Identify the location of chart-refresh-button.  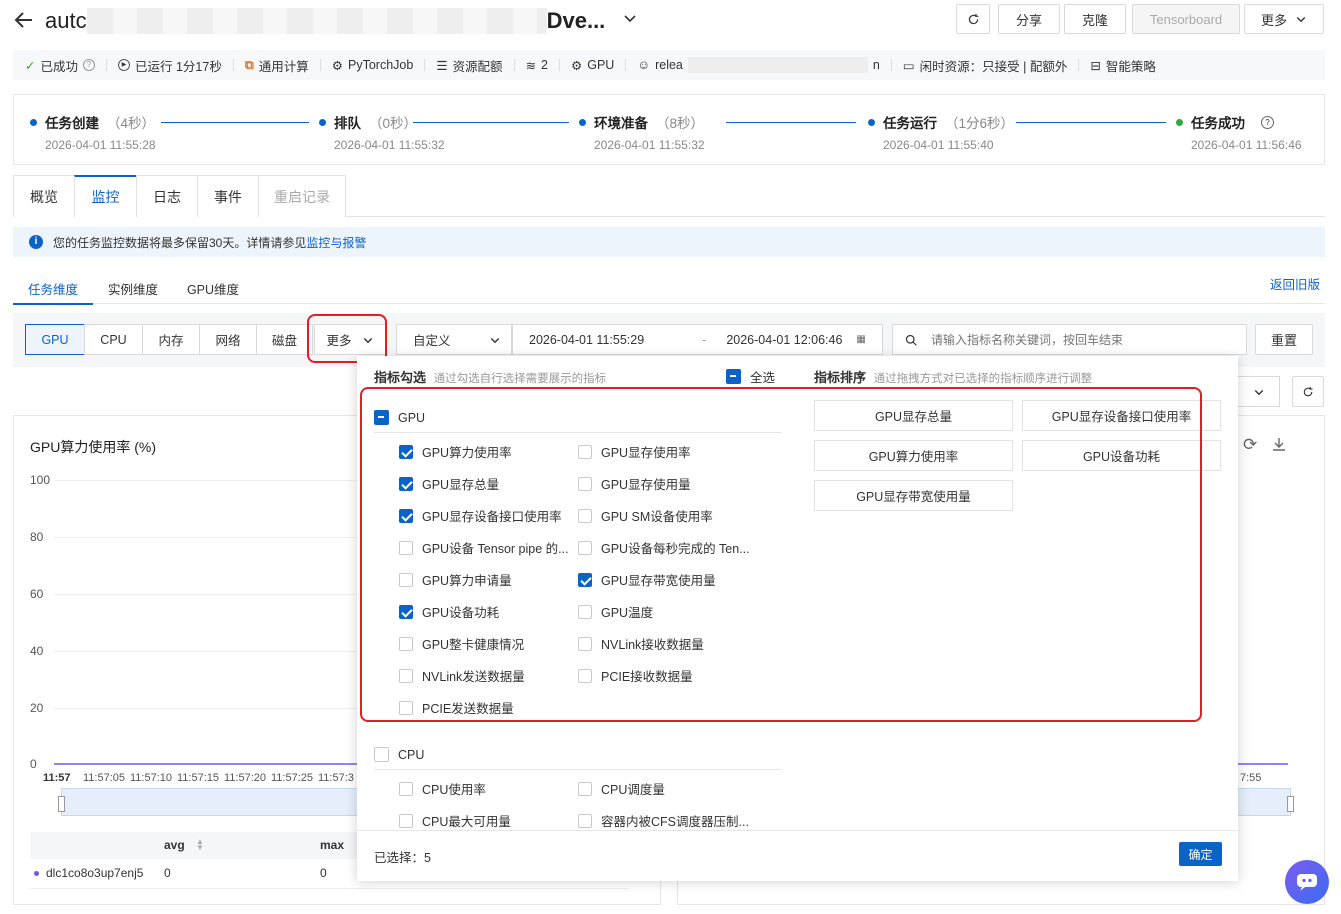
(1308, 391).